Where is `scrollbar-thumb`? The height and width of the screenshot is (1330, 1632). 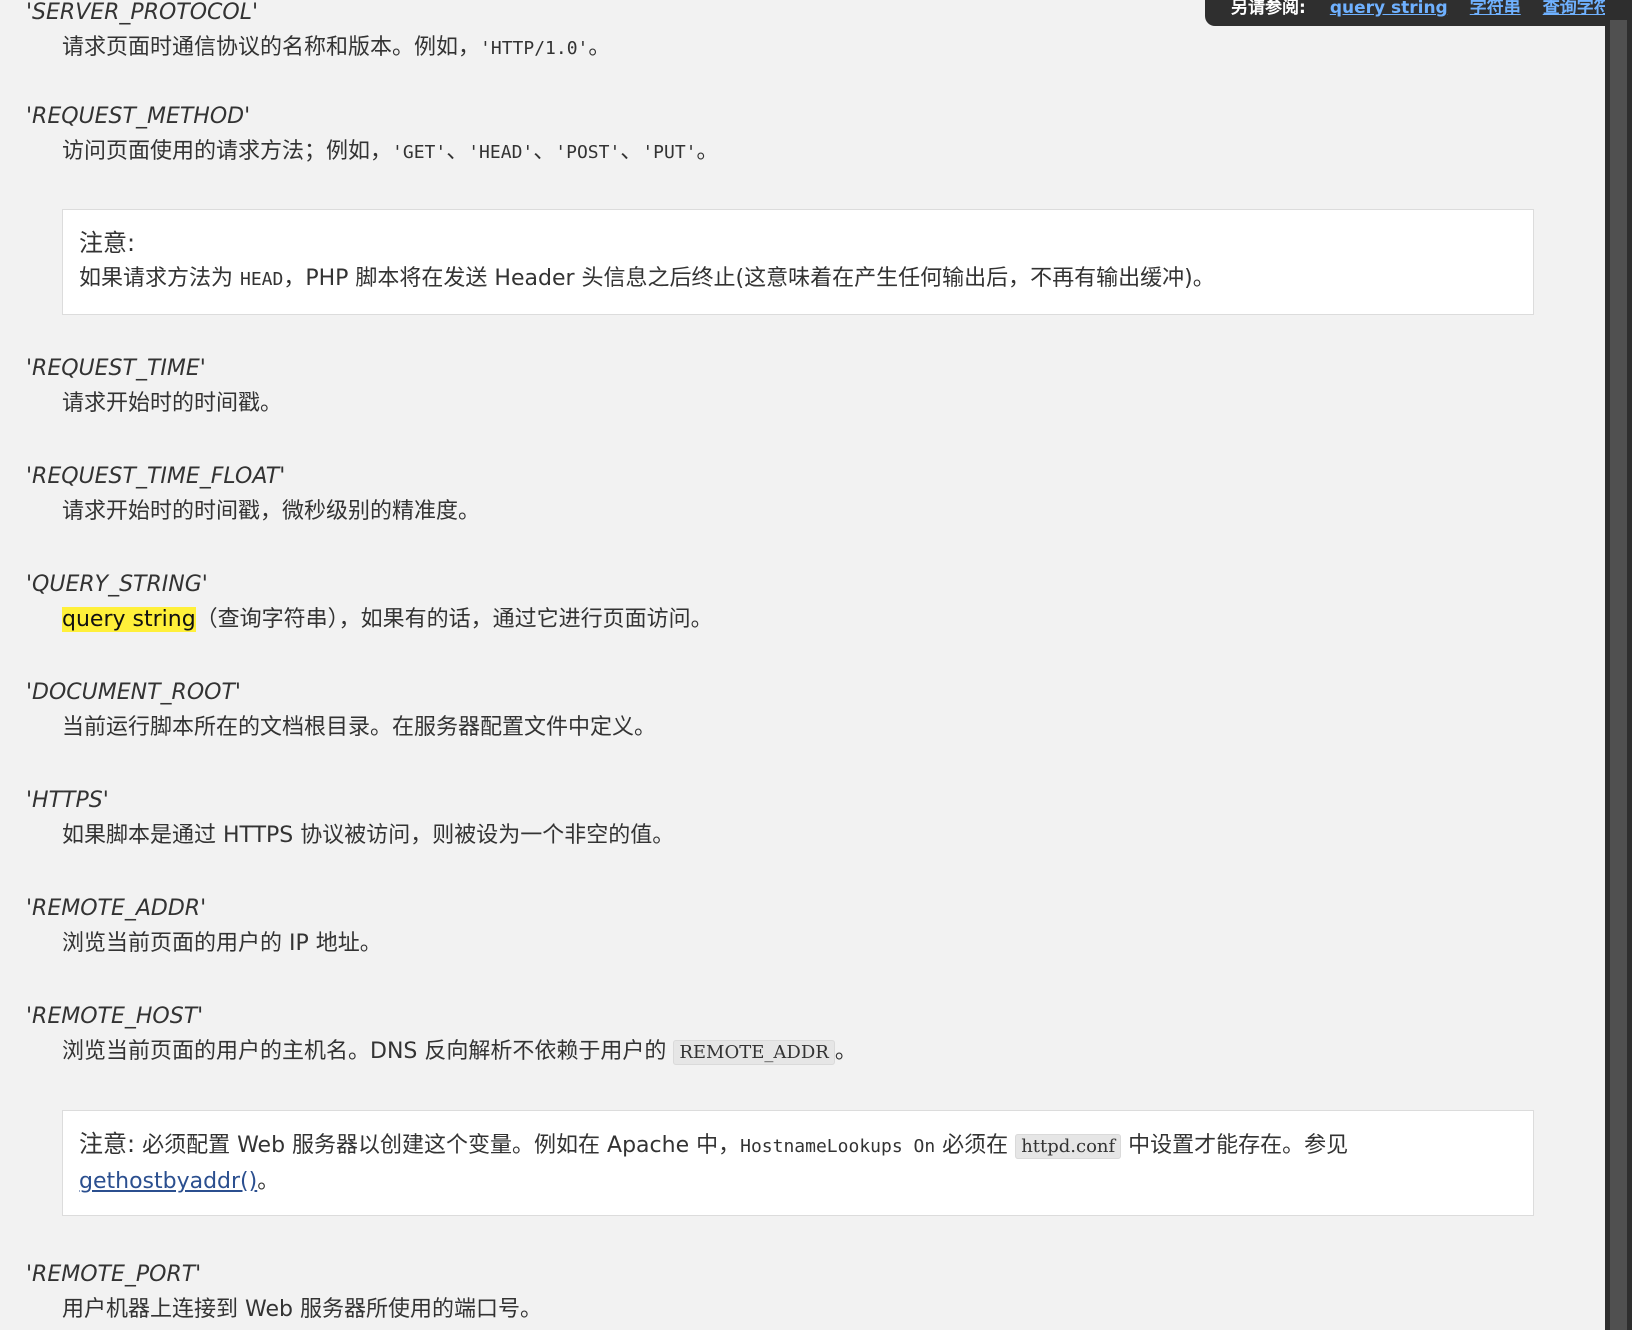 scrollbar-thumb is located at coordinates (1618, 675).